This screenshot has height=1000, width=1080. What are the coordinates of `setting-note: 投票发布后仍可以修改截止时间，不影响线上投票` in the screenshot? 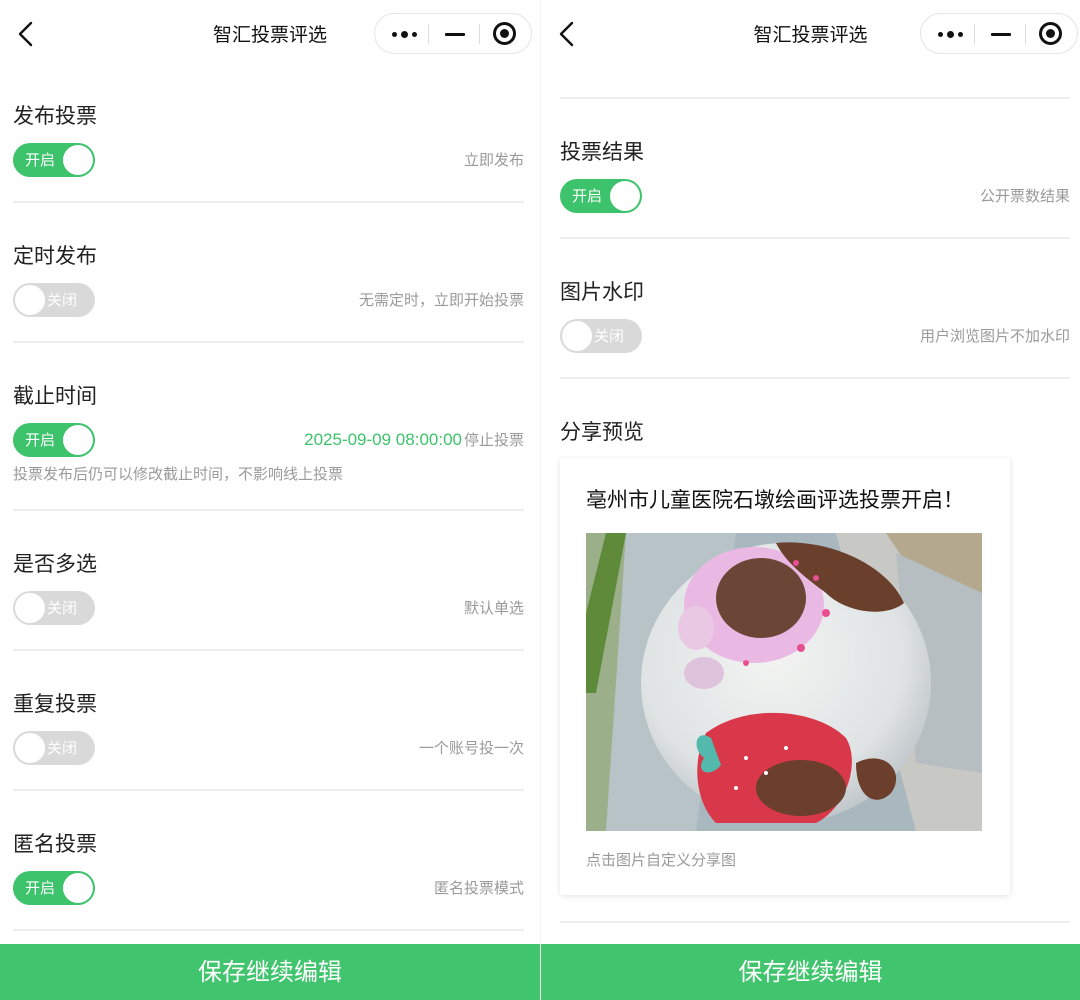 It's located at (178, 474).